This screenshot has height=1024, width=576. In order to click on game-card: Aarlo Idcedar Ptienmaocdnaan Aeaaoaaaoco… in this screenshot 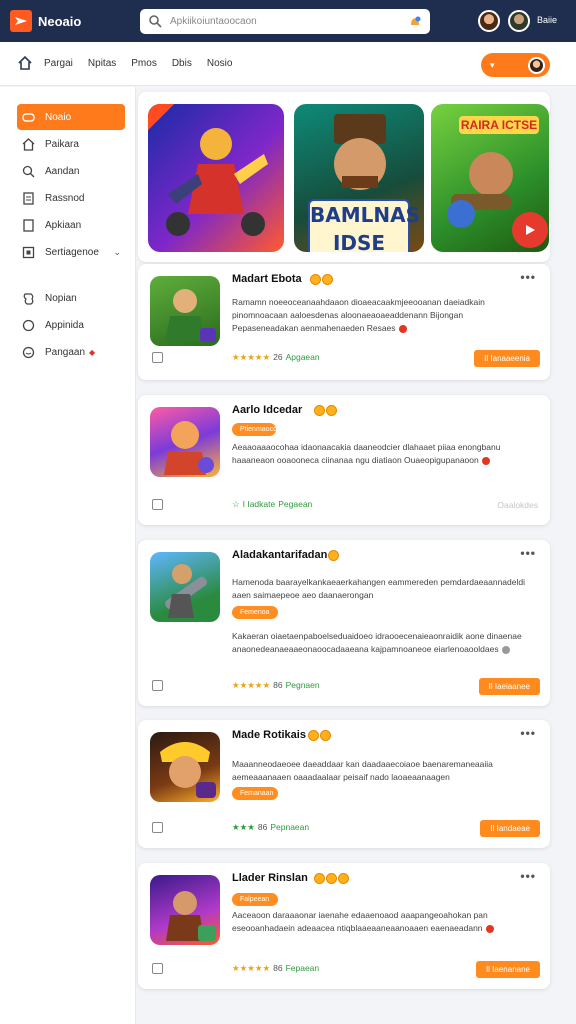, I will do `click(344, 460)`.